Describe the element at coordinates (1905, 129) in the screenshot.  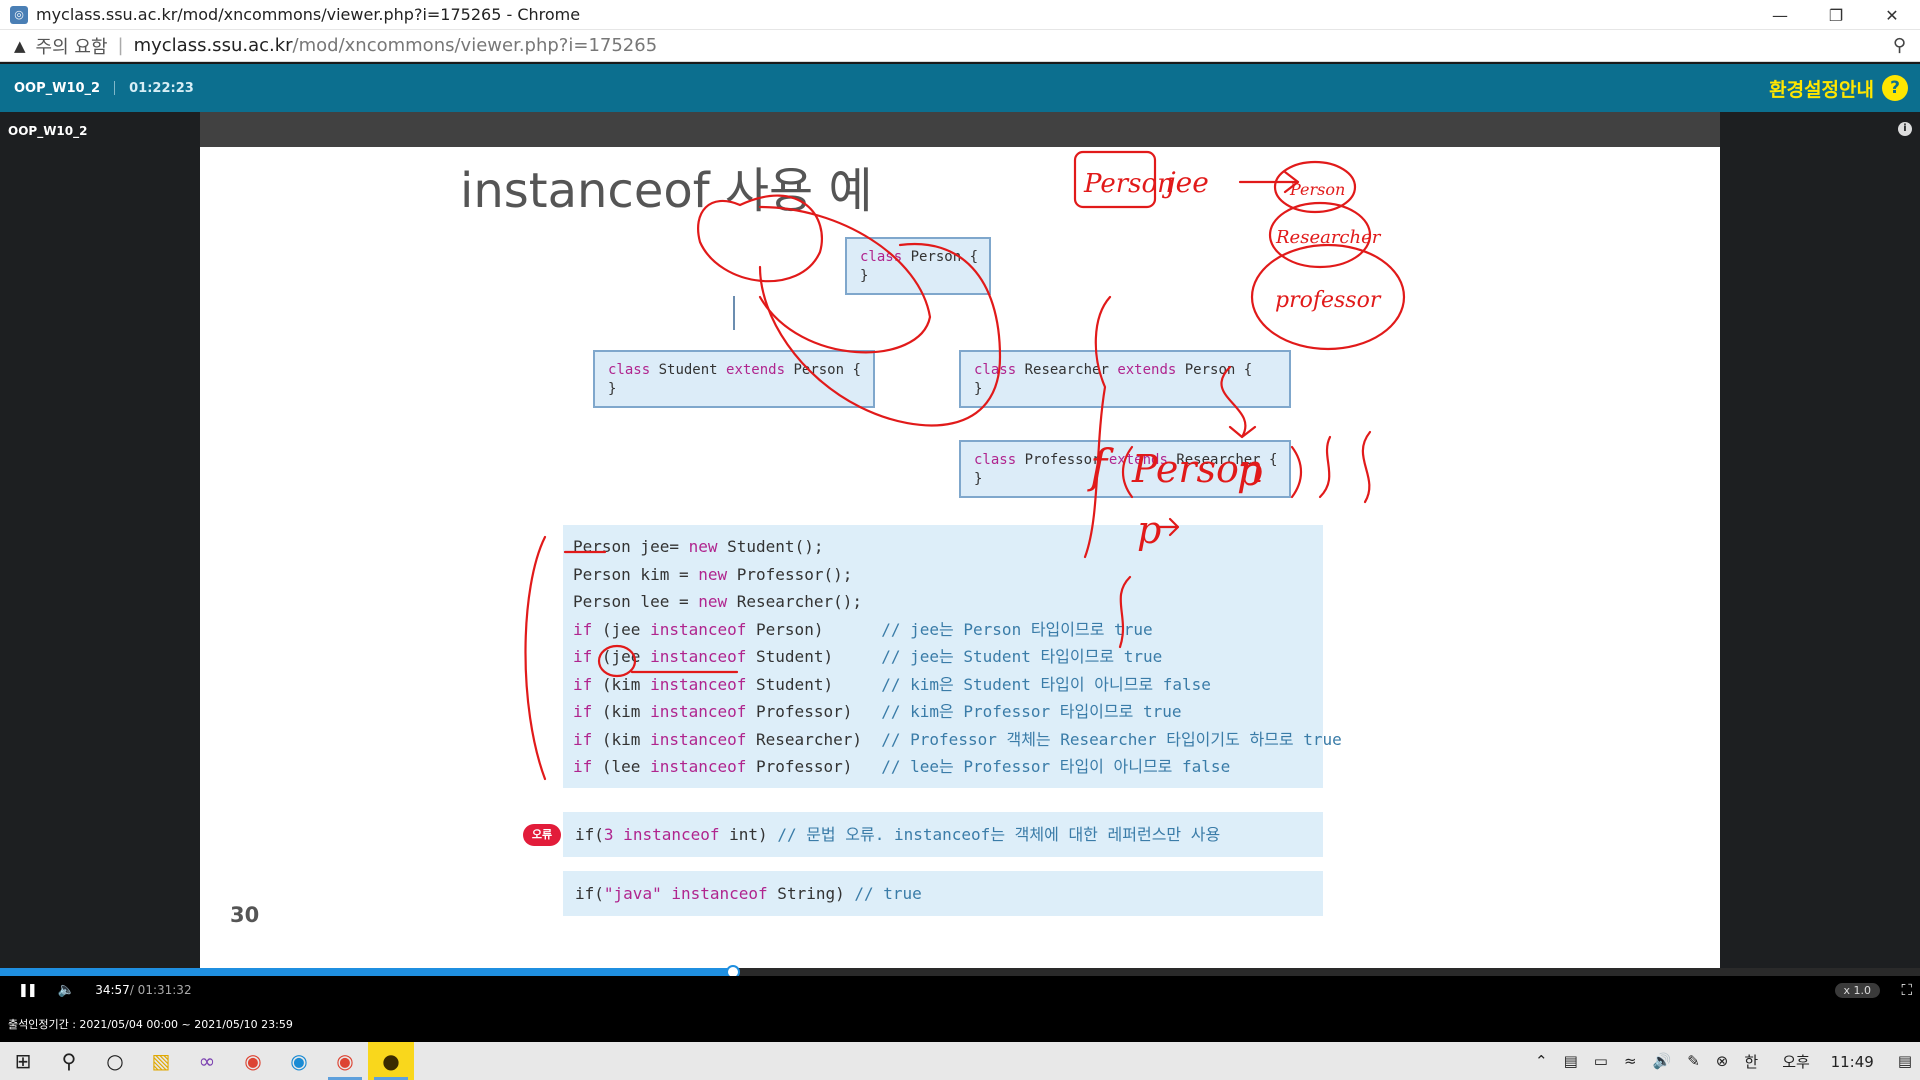
I see `info-icon: i` at that location.